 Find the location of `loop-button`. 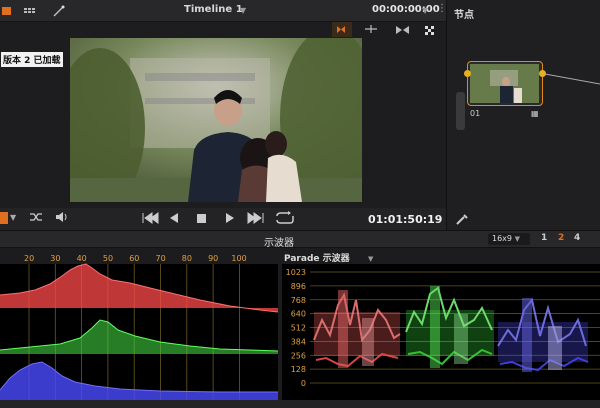

loop-button is located at coordinates (285, 217).